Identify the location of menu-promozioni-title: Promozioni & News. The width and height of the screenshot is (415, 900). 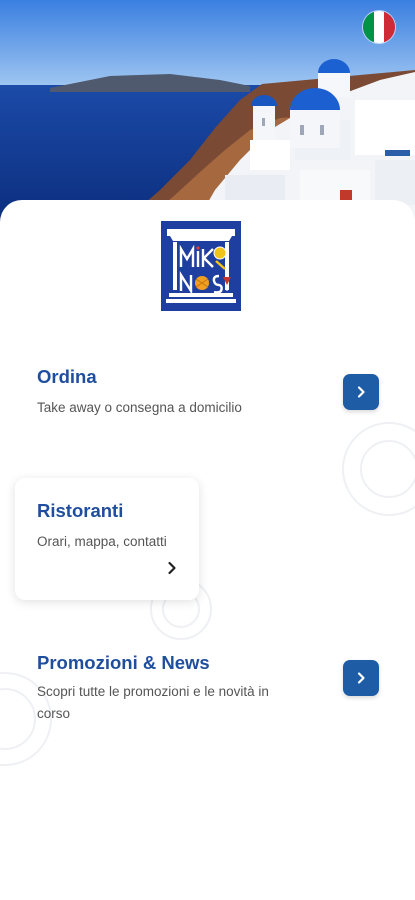
(123, 663).